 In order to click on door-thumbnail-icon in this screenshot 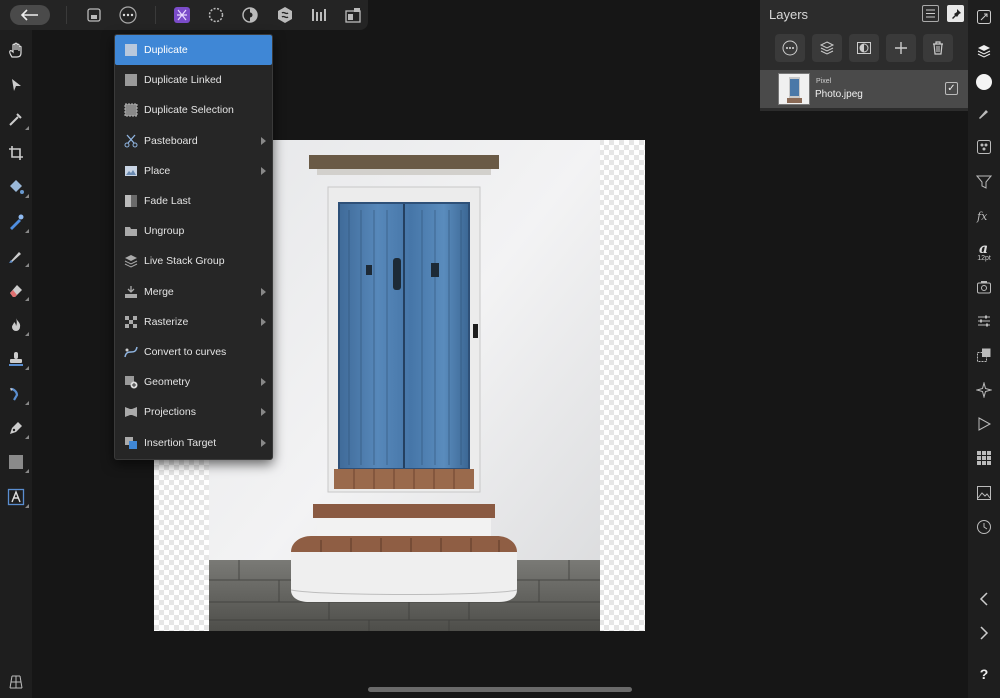, I will do `click(794, 89)`.